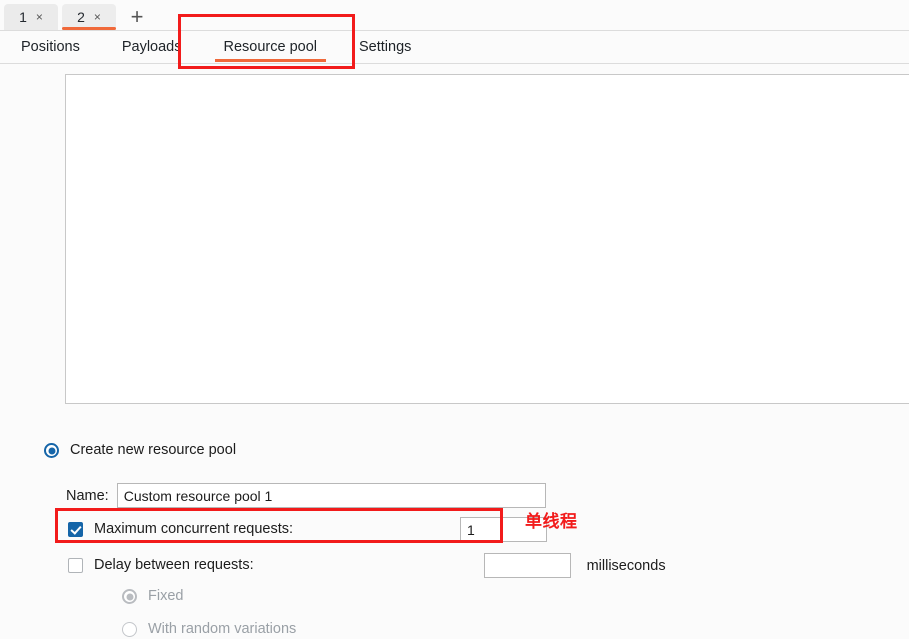 Image resolution: width=909 pixels, height=639 pixels. What do you see at coordinates (527, 565) in the screenshot?
I see `delay-between-requests-input` at bounding box center [527, 565].